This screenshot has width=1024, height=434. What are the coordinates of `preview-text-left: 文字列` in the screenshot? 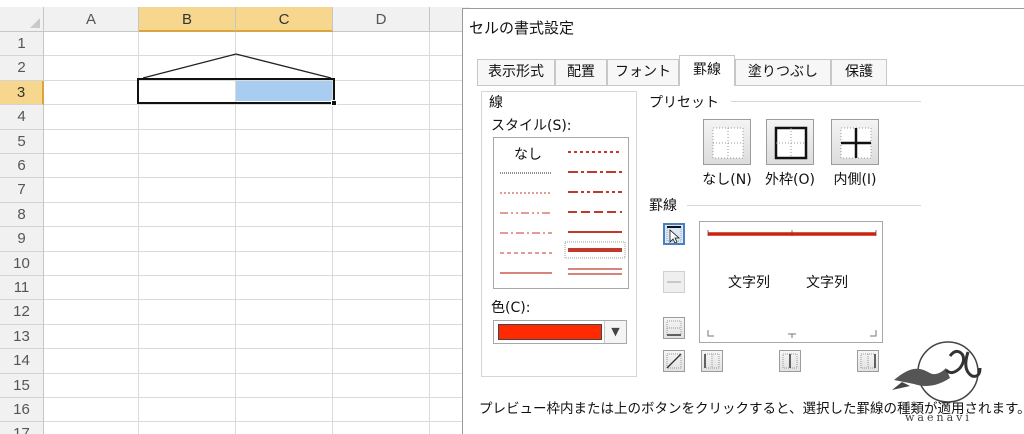 It's located at (749, 283).